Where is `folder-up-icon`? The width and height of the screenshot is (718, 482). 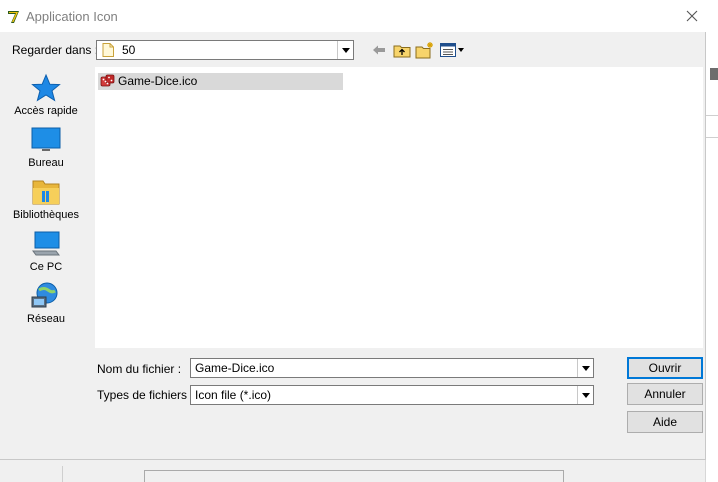 folder-up-icon is located at coordinates (402, 51).